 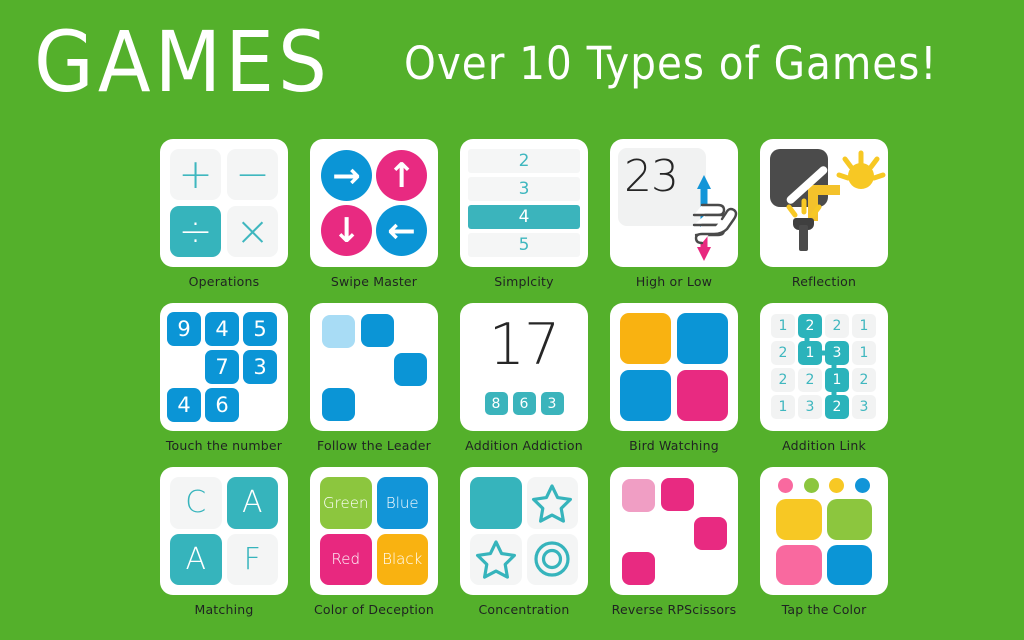 I want to click on game-card-matching: C A A F Matching, so click(x=224, y=549).